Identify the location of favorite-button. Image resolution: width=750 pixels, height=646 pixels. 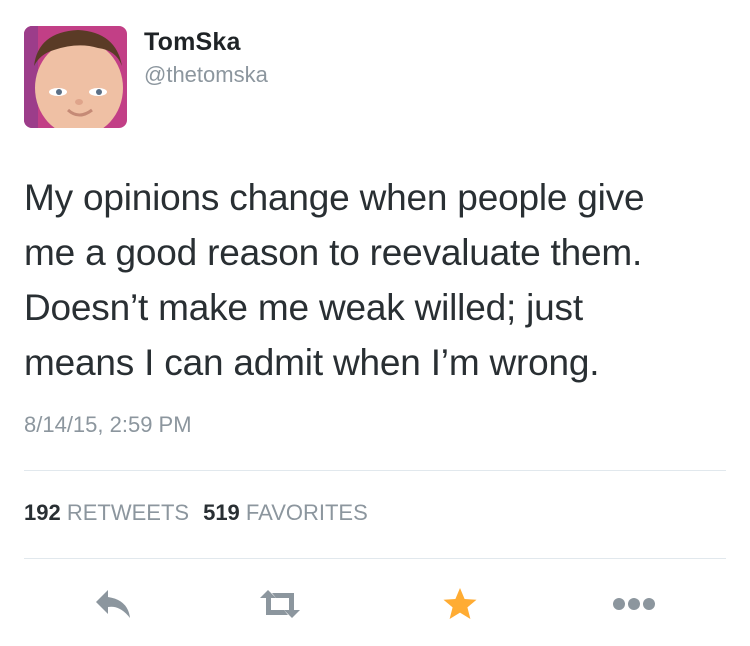
(460, 604).